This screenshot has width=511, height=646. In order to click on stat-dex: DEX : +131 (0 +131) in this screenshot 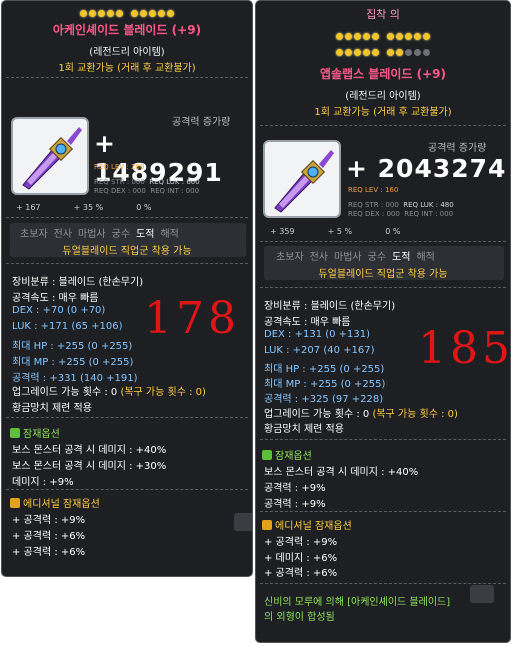, I will do `click(317, 334)`.